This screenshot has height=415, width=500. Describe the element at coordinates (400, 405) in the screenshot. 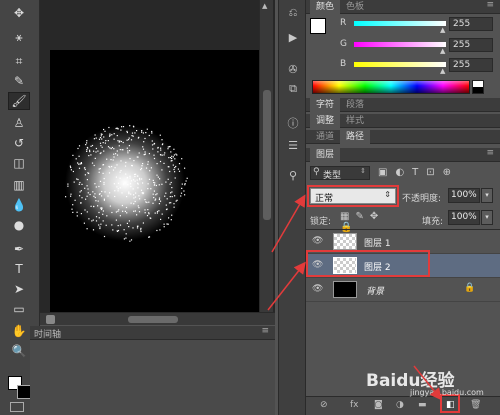

I see `adjustment-layer-icon: ◑` at that location.